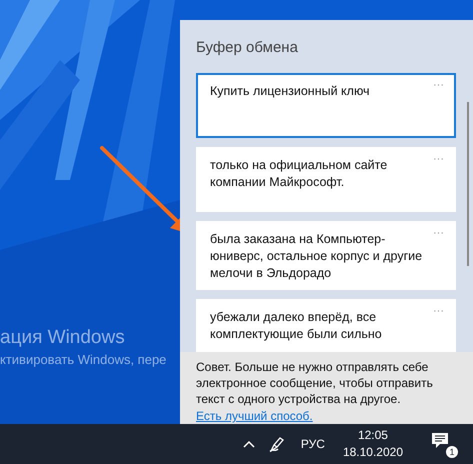 The width and height of the screenshot is (473, 464). I want to click on watermark-title: ация Windows, so click(62, 338).